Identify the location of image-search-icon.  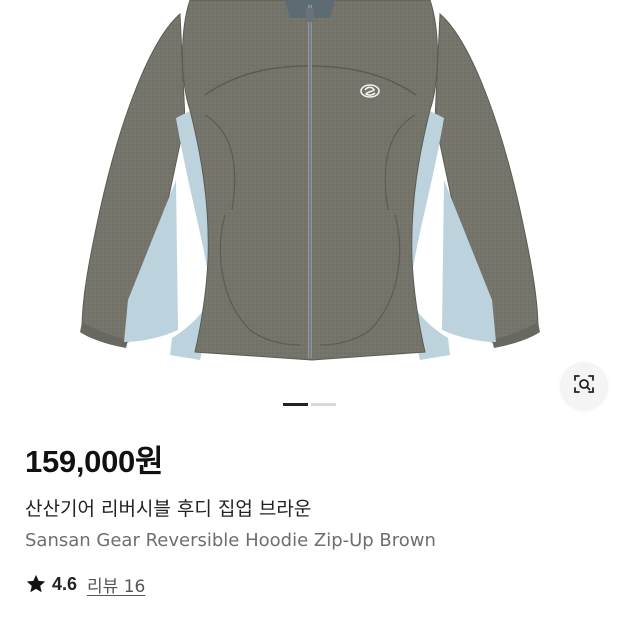
(584, 386).